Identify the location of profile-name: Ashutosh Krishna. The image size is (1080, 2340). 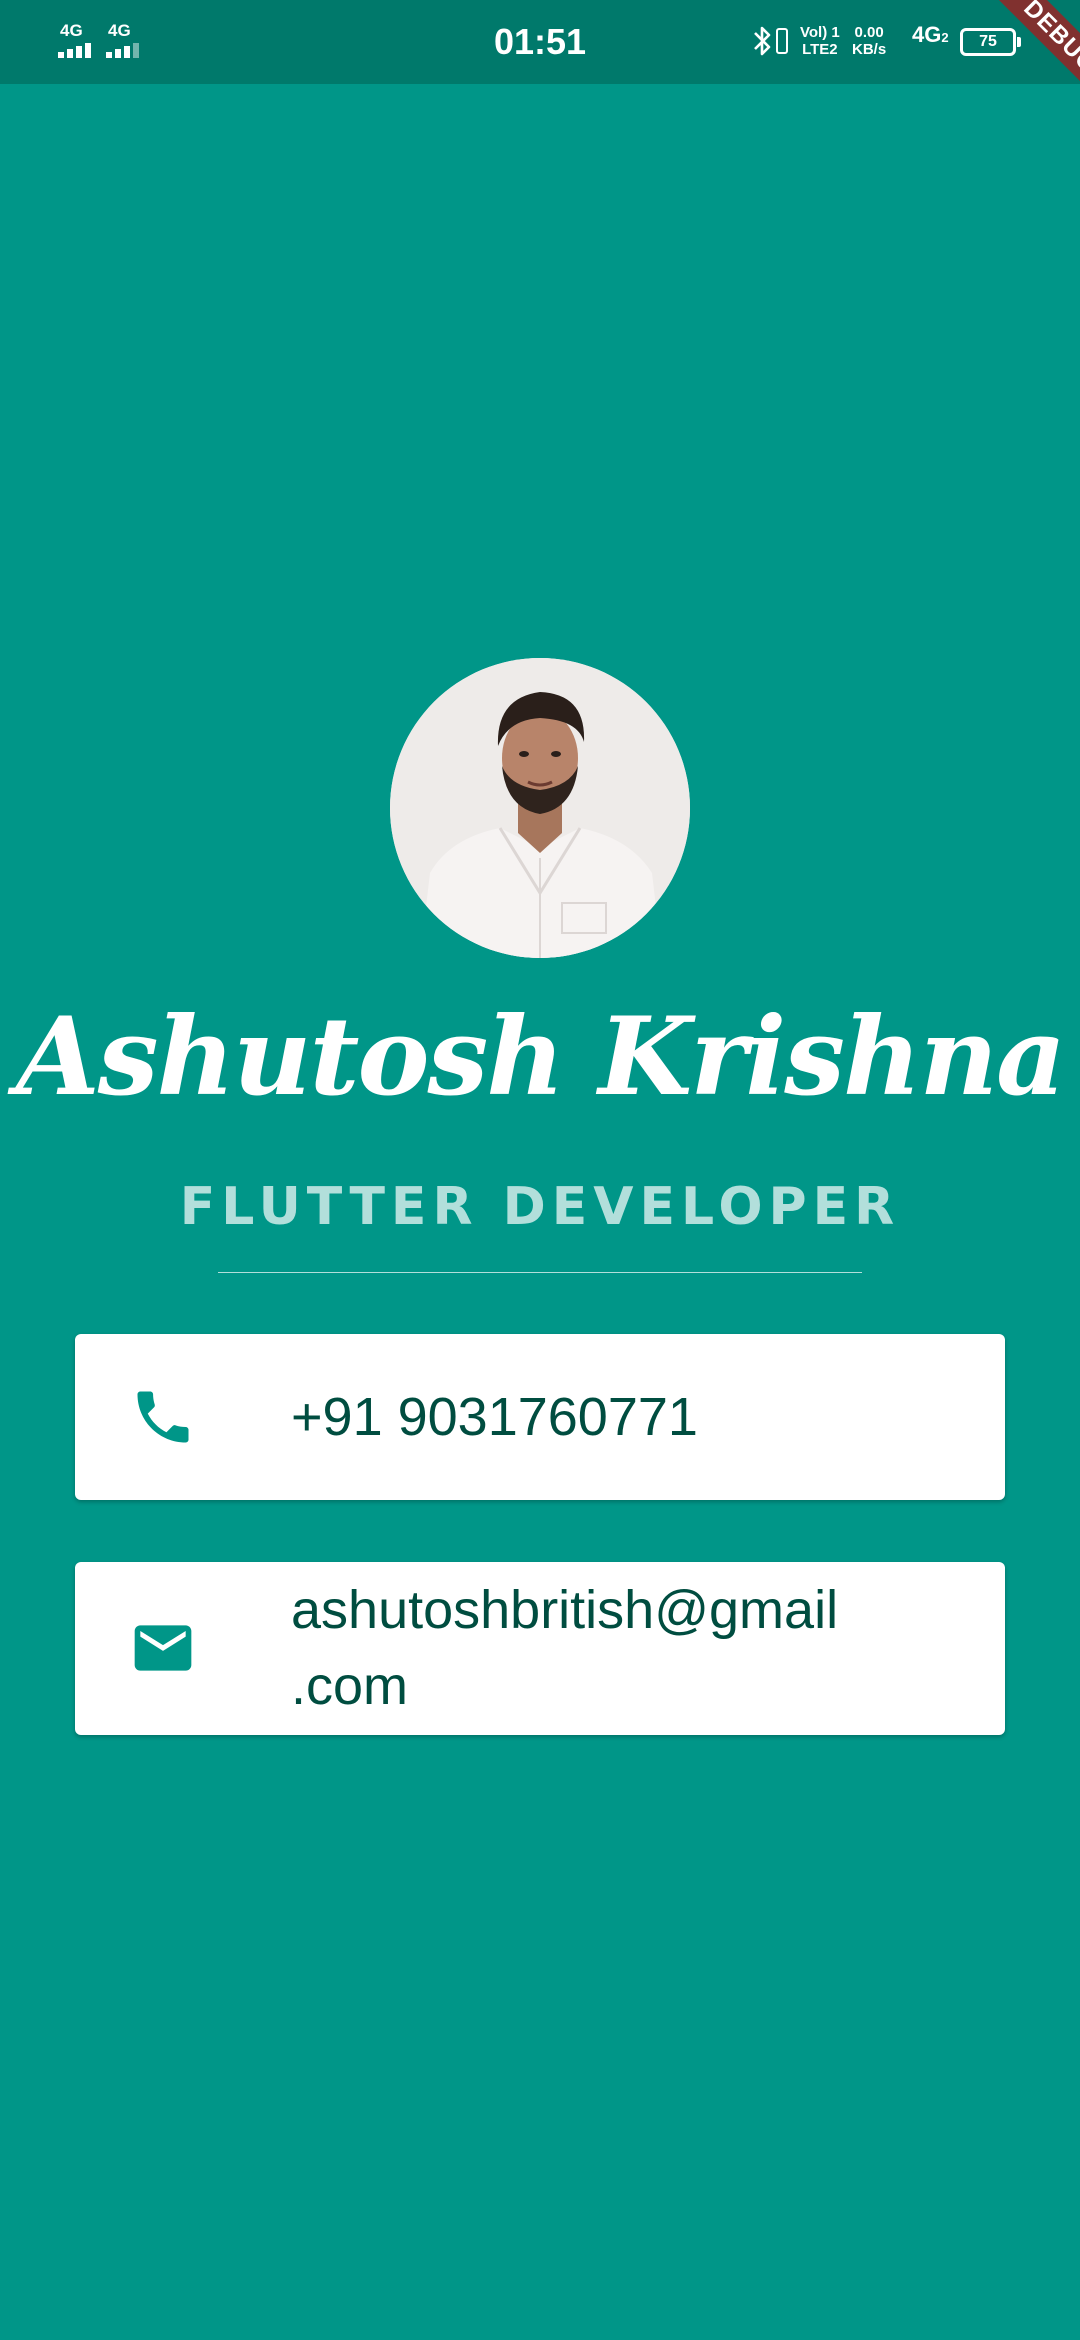
(540, 1057).